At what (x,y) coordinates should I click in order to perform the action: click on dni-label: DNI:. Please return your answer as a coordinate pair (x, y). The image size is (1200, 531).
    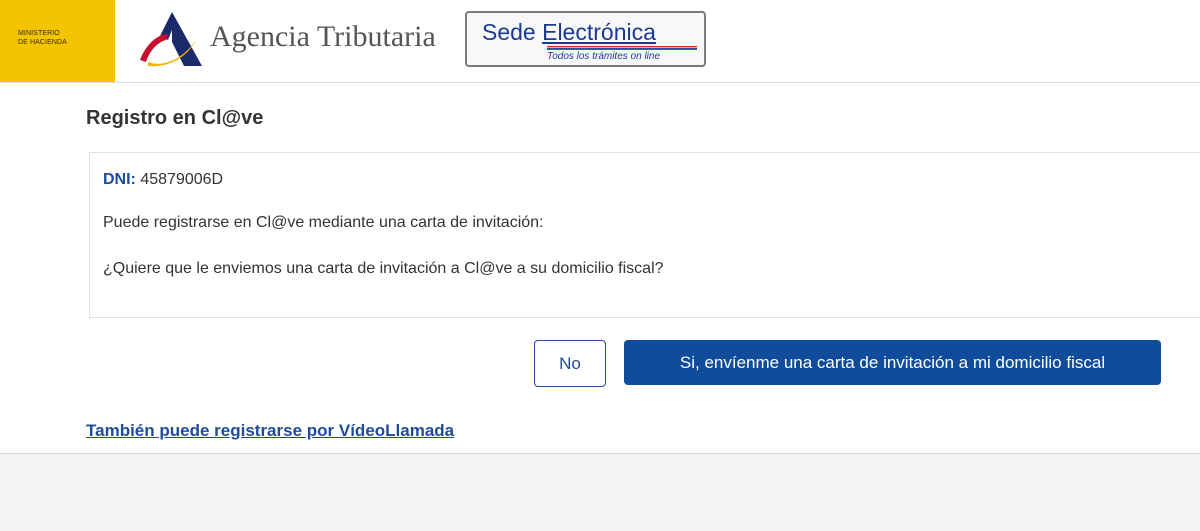
    Looking at the image, I should click on (119, 179).